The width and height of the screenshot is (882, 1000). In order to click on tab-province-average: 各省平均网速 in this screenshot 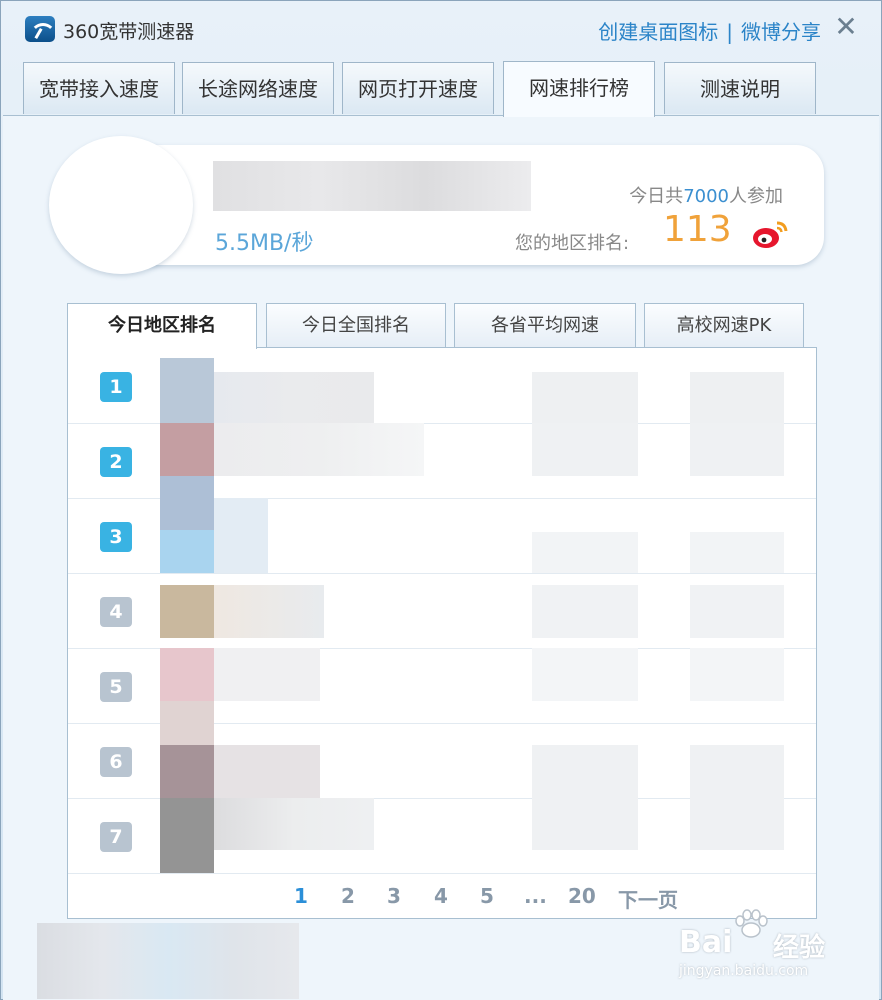, I will do `click(545, 325)`.